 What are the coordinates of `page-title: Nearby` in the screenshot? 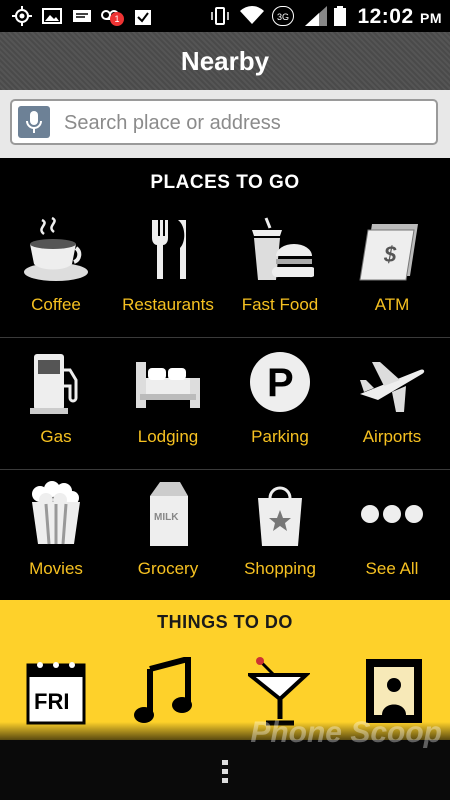 It's located at (225, 60).